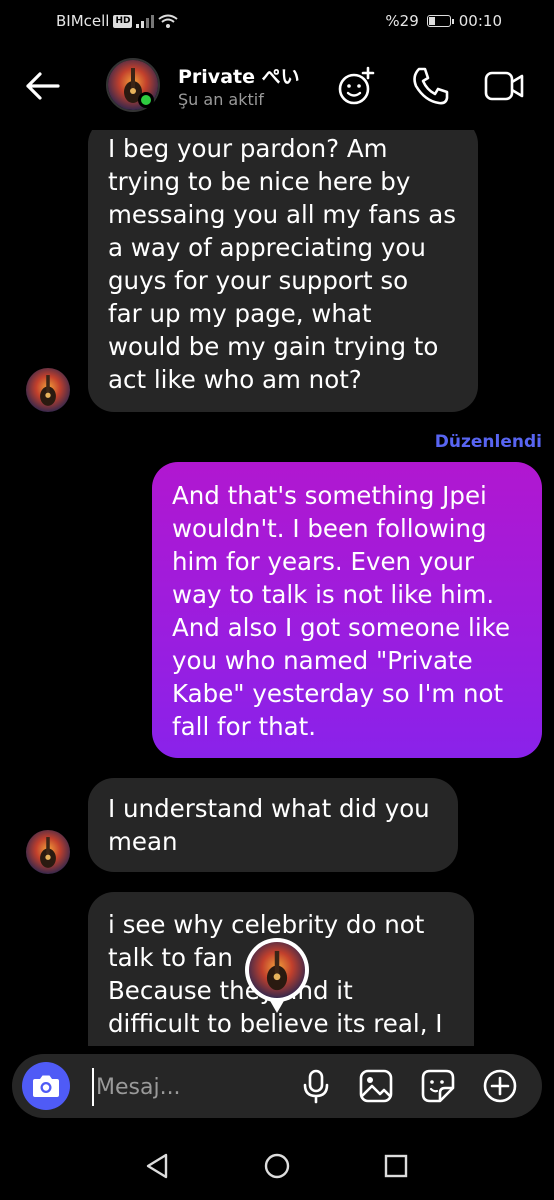 The width and height of the screenshot is (554, 1200). What do you see at coordinates (266, 924) in the screenshot?
I see `message-line: i see why celebrity do not` at bounding box center [266, 924].